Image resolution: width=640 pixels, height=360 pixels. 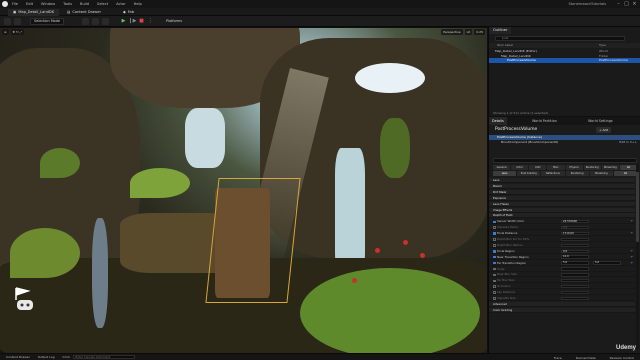 What do you see at coordinates (29, 4) in the screenshot?
I see `menu-edit: Edit` at bounding box center [29, 4].